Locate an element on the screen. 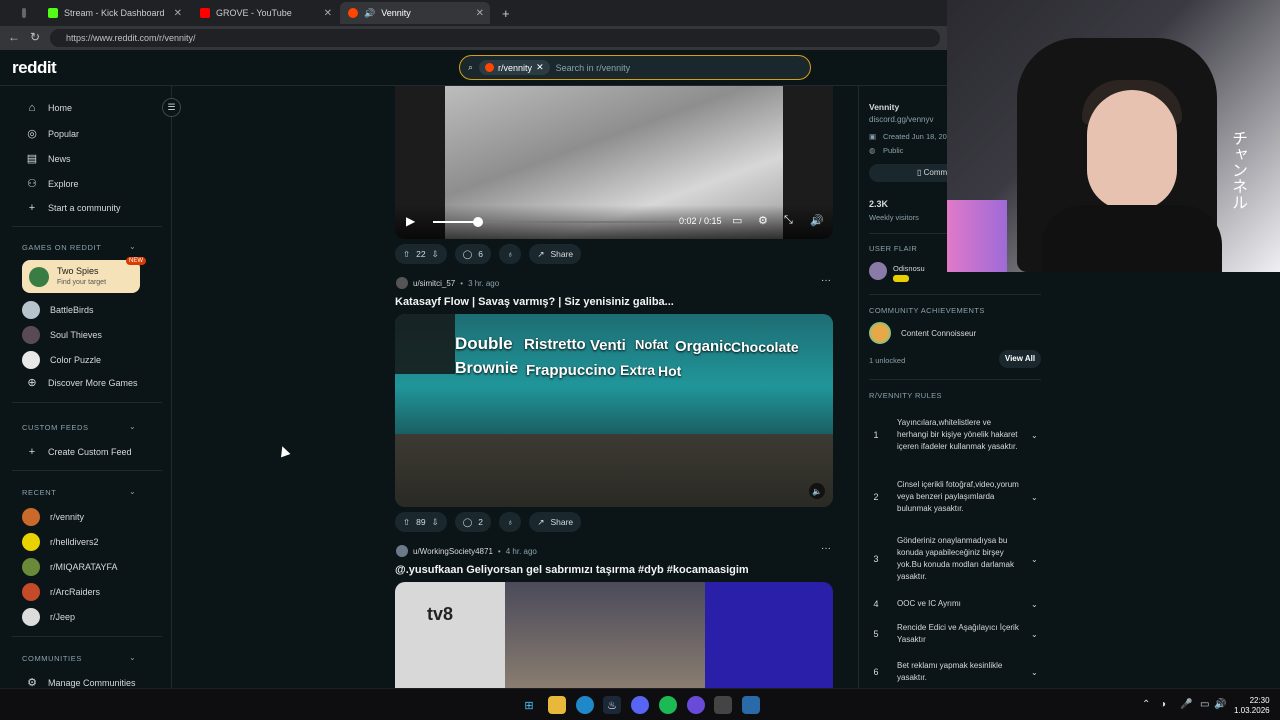  chip-close-icon: ✕ is located at coordinates (540, 67).